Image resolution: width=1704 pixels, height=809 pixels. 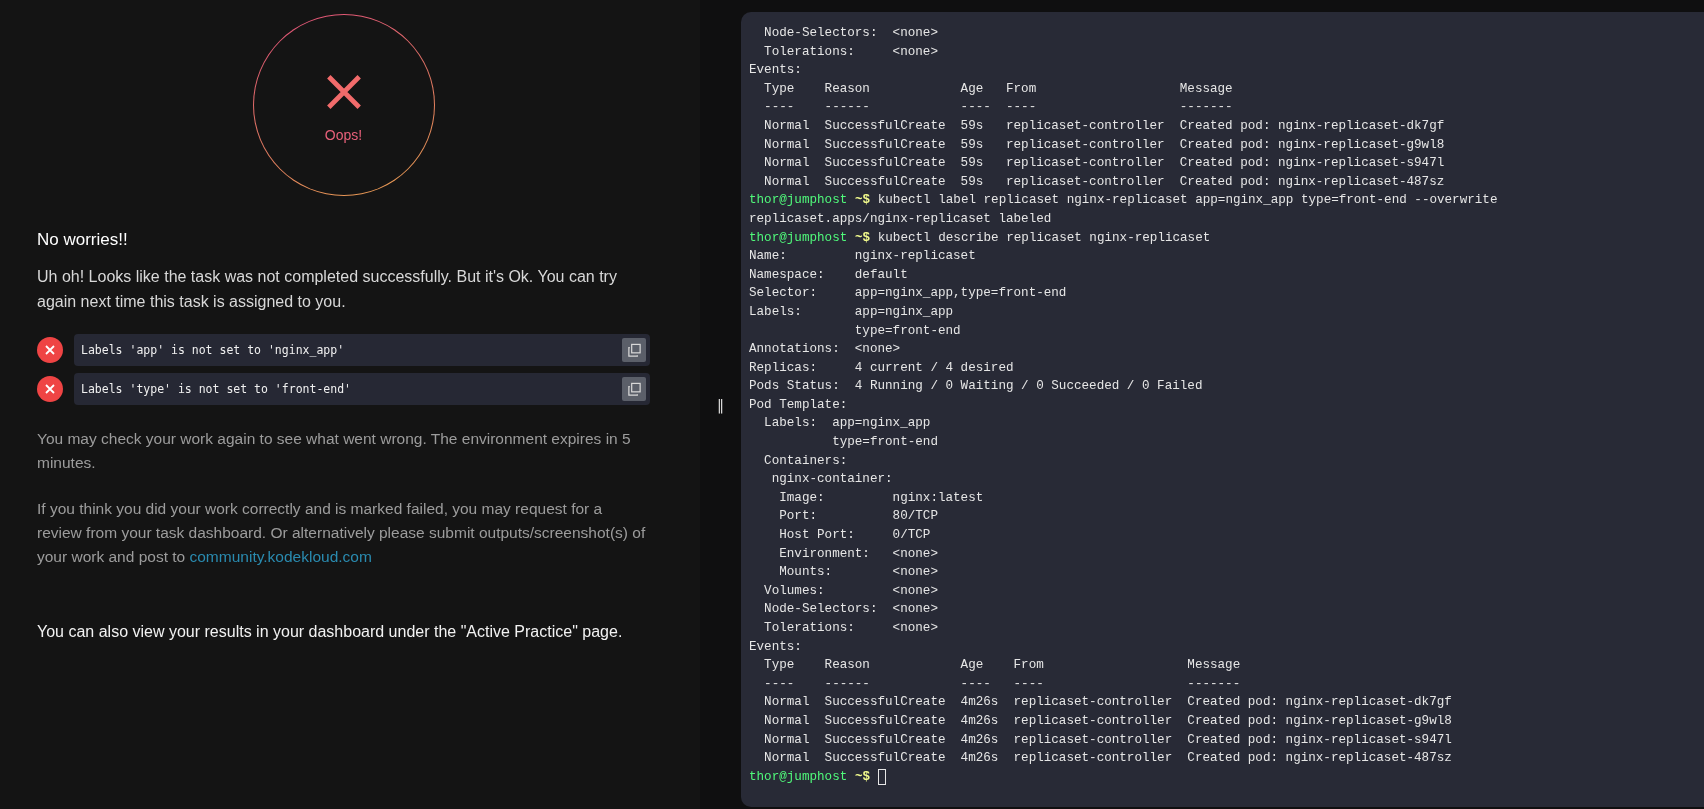 I want to click on cross-icon, so click(x=343, y=92).